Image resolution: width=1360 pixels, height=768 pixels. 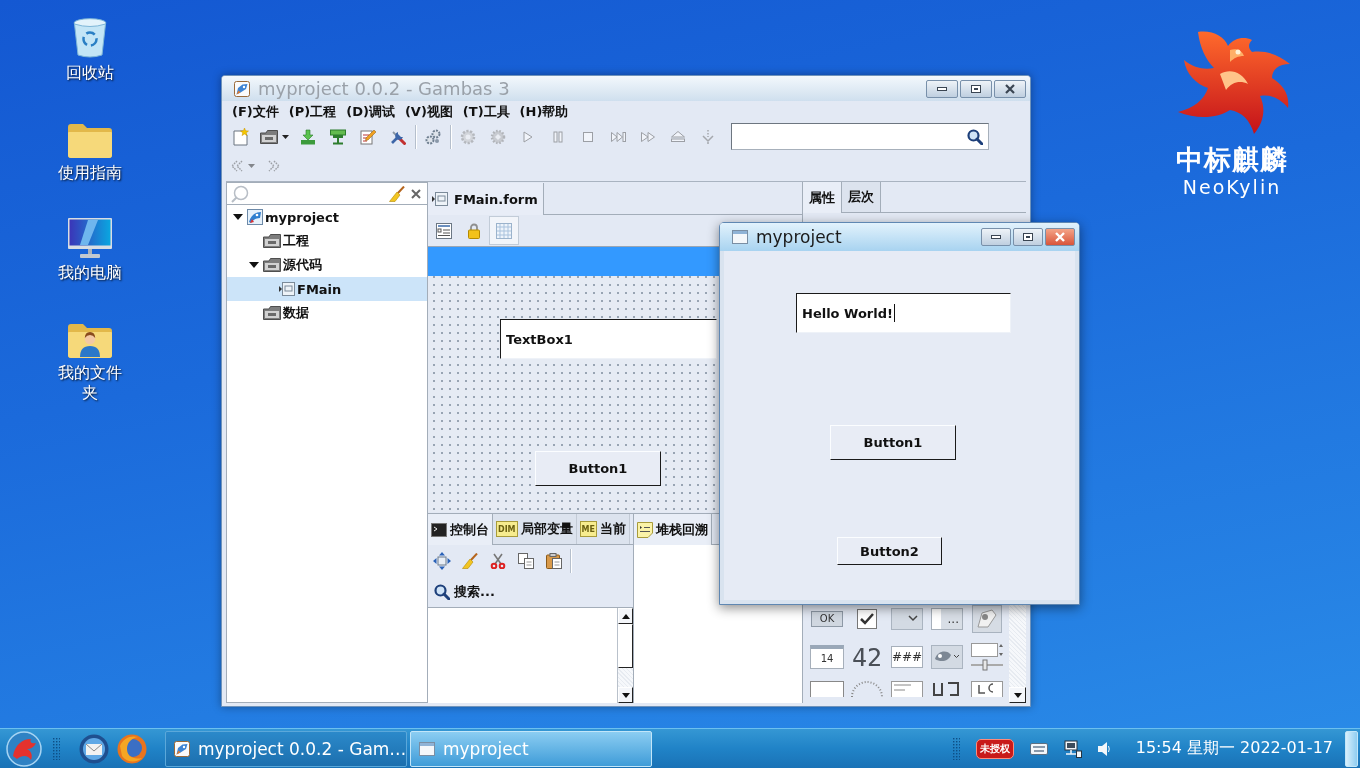 What do you see at coordinates (255, 111) in the screenshot?
I see `menu-item: (F)文件` at bounding box center [255, 111].